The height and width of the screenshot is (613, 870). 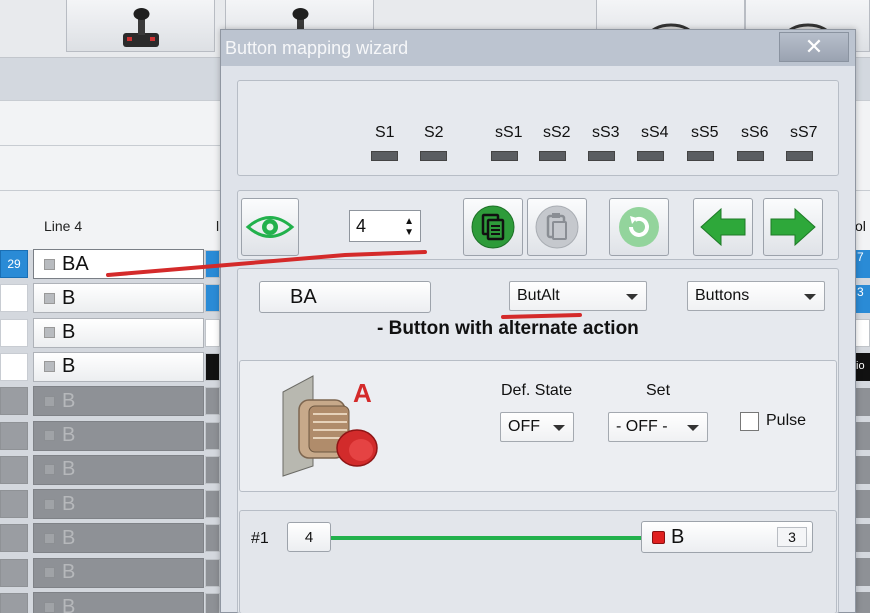 What do you see at coordinates (63, 226) in the screenshot?
I see `column-header-line4: Line 4` at bounding box center [63, 226].